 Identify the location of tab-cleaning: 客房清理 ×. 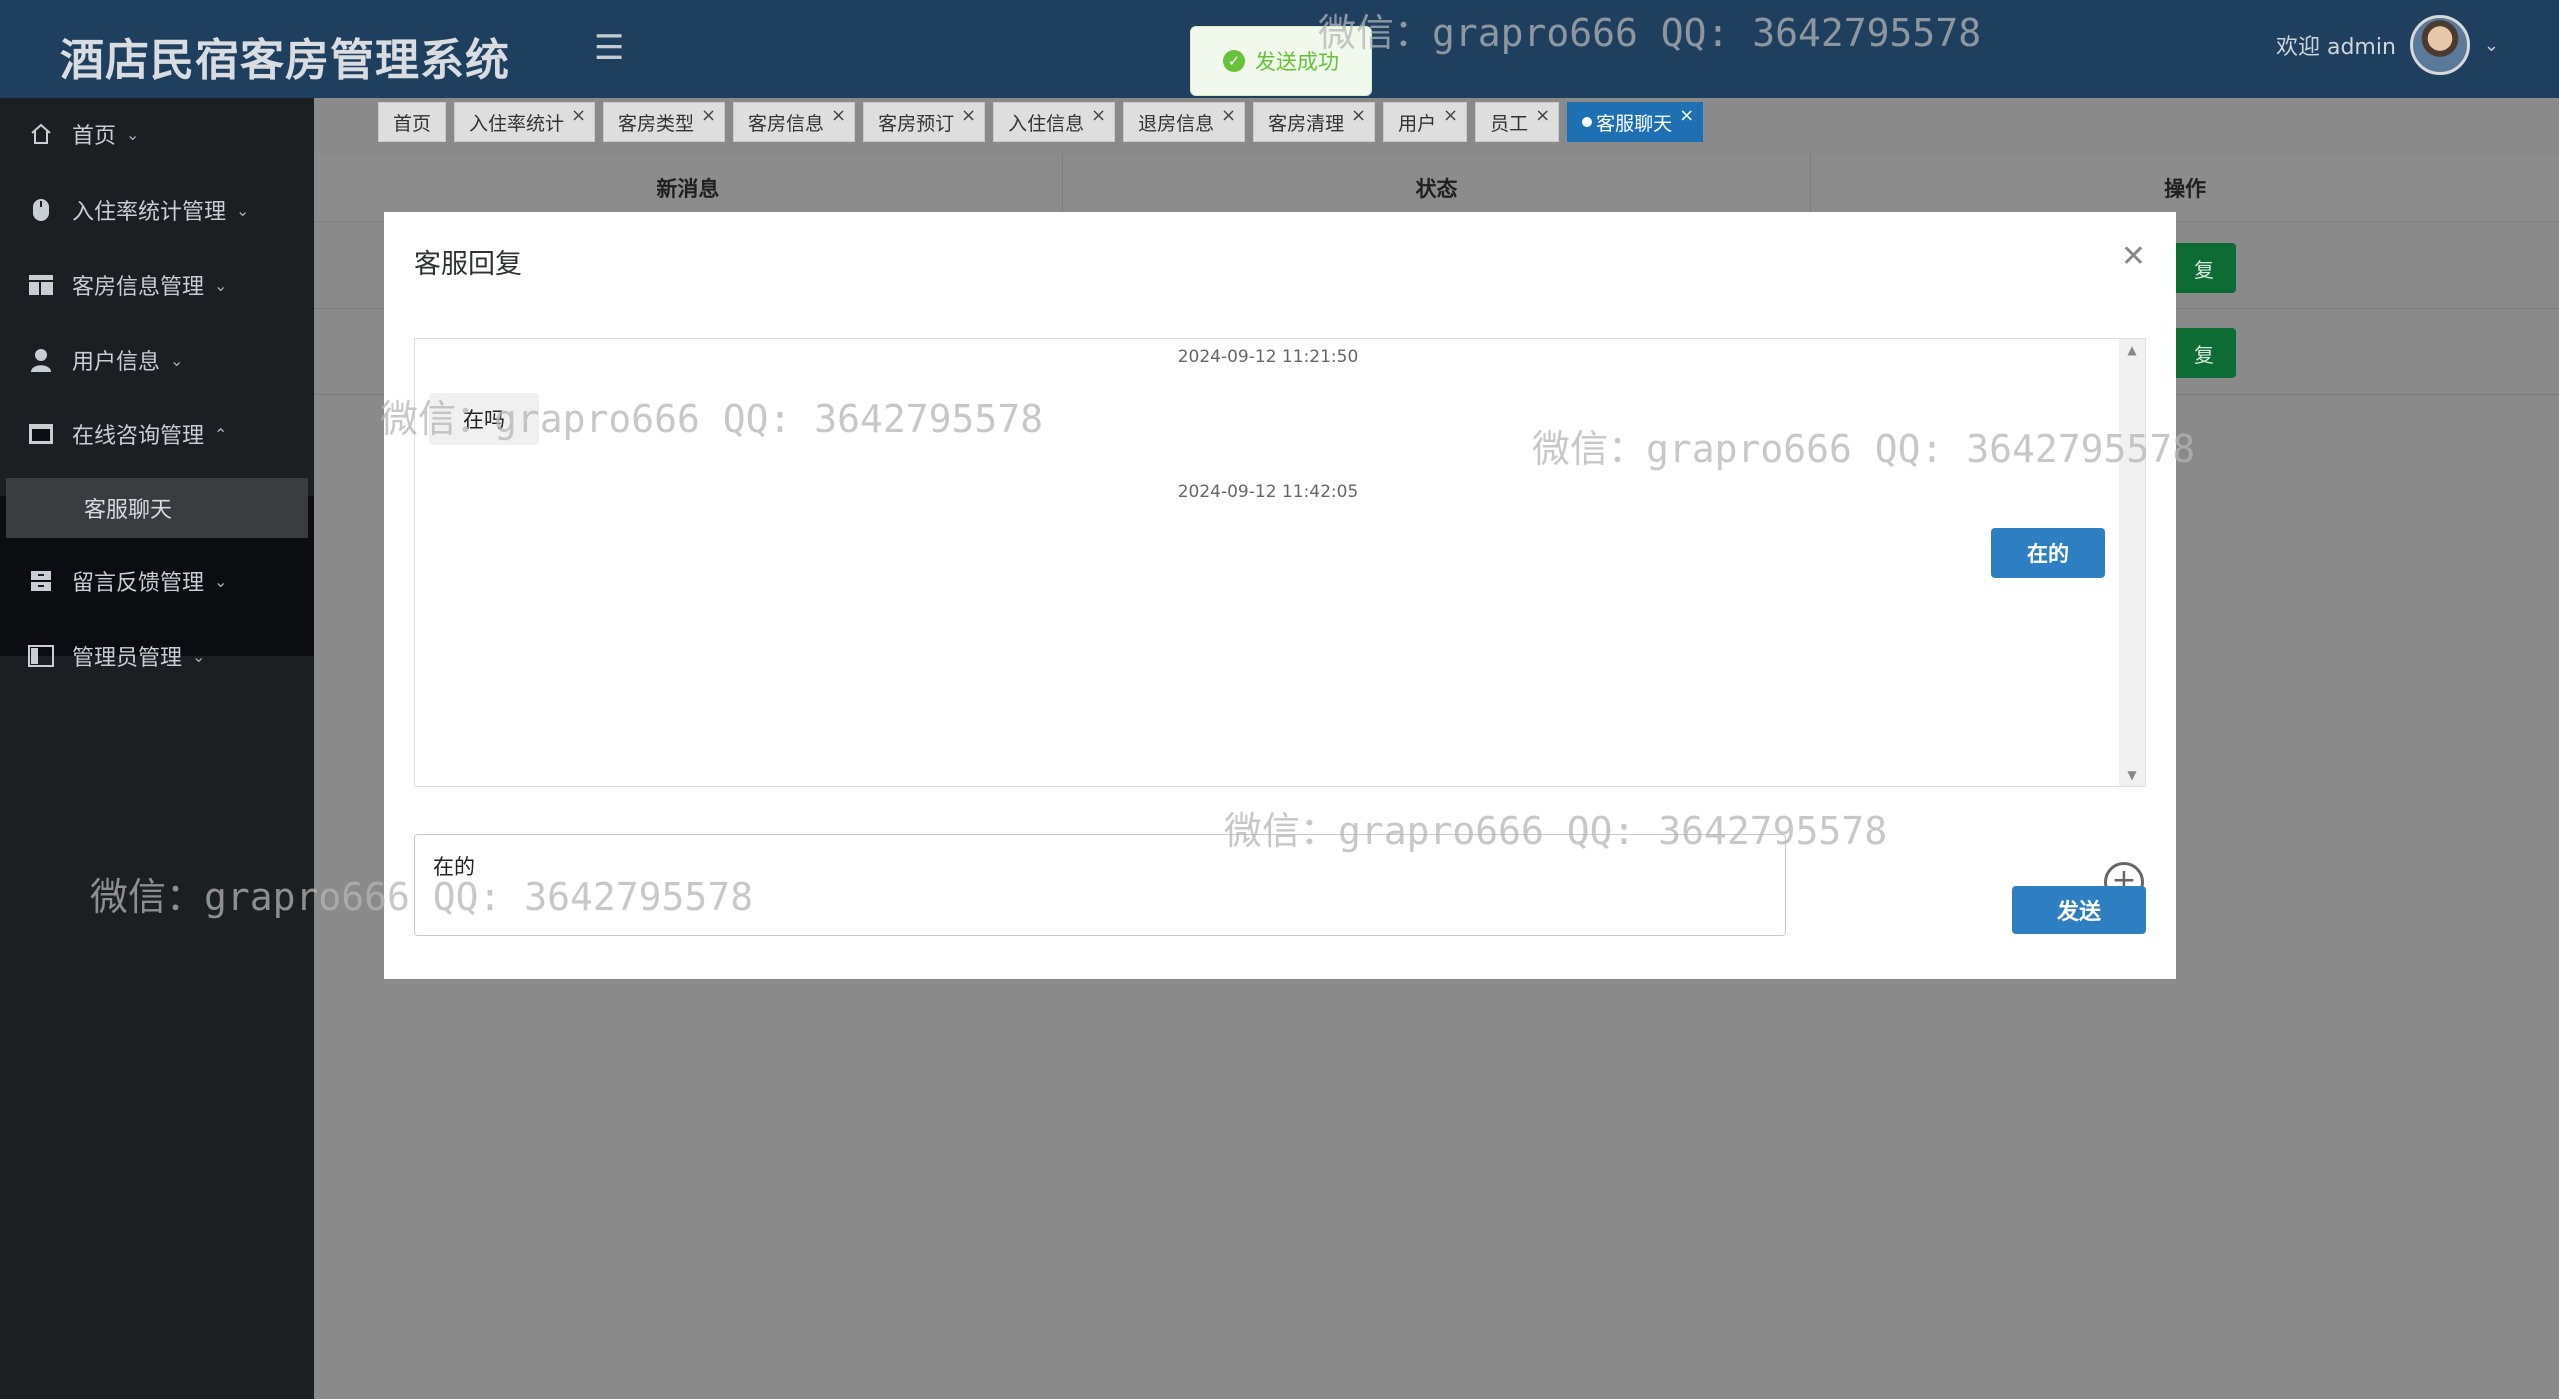
(1314, 122).